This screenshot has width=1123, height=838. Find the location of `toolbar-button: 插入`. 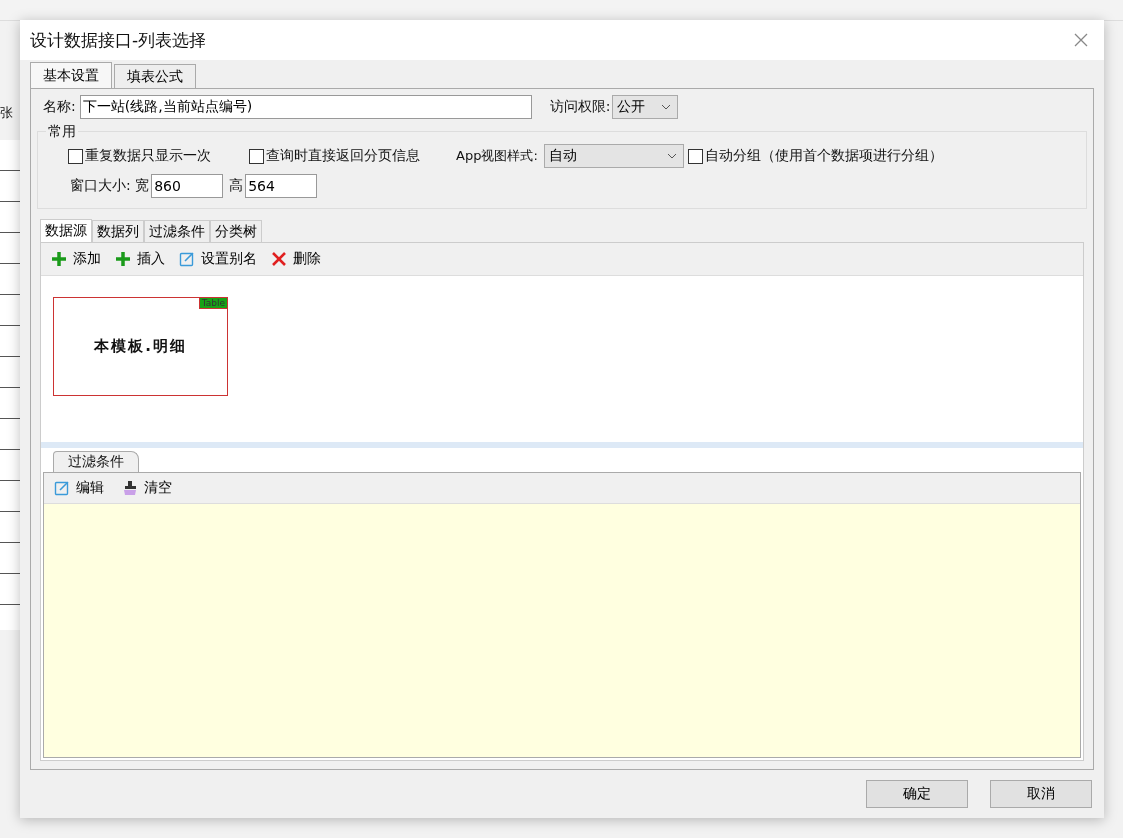

toolbar-button: 插入 is located at coordinates (140, 259).